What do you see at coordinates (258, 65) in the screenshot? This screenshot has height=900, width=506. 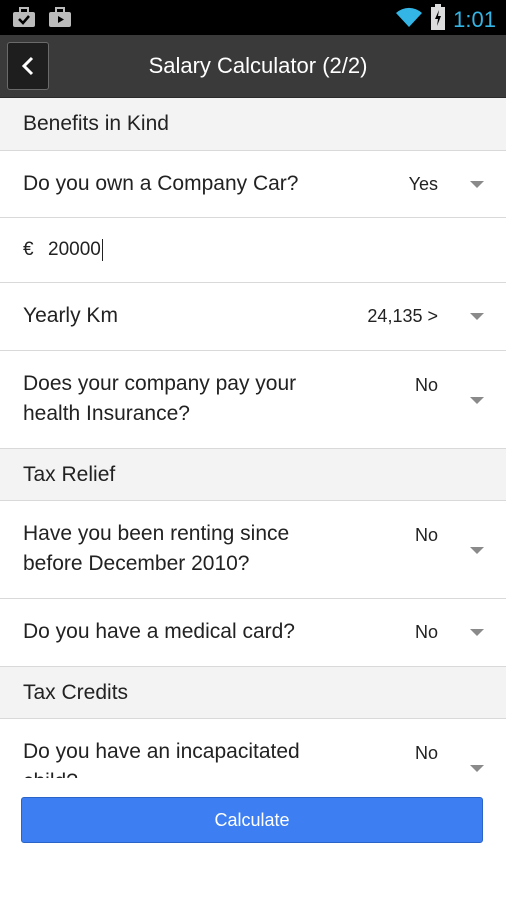 I see `page-title: Salary Calculator (2/2)` at bounding box center [258, 65].